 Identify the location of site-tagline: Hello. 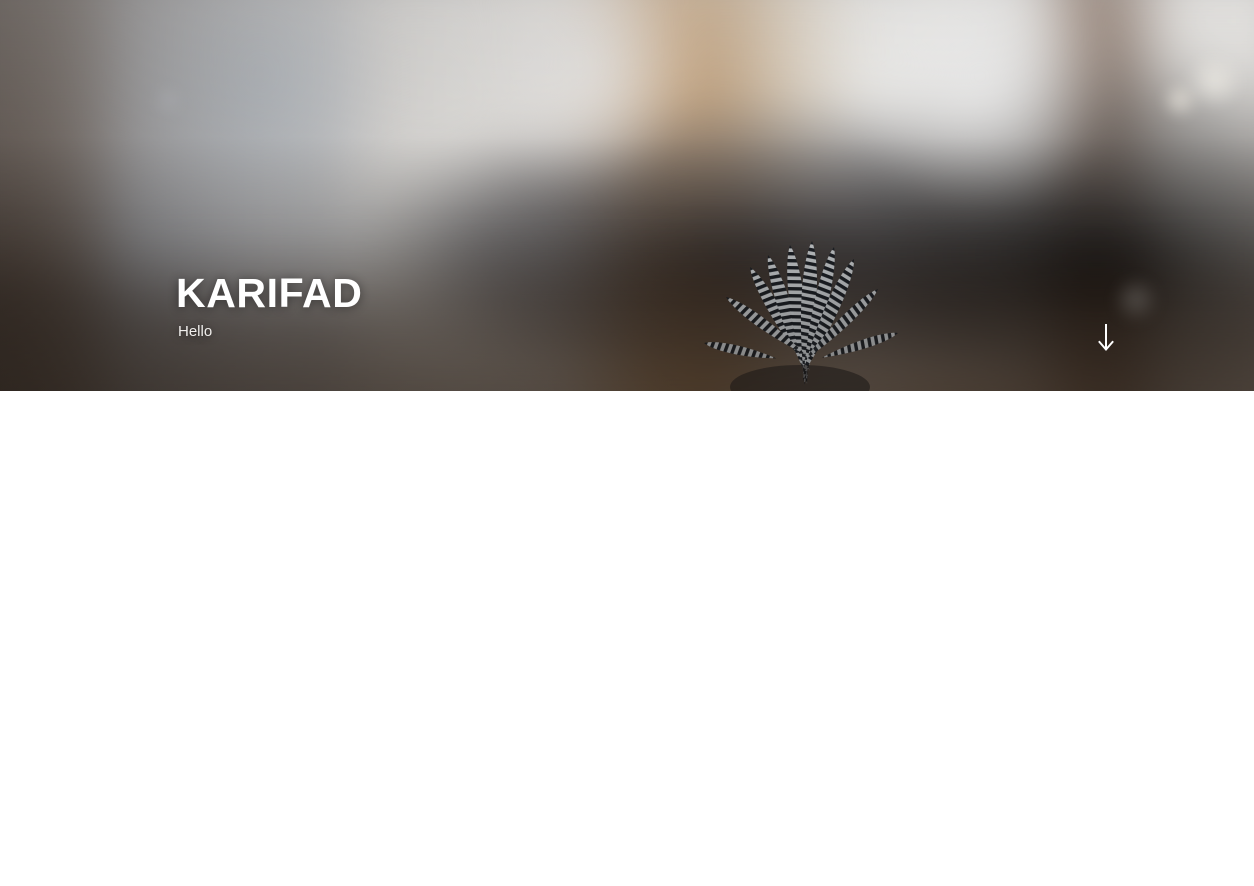
(195, 332).